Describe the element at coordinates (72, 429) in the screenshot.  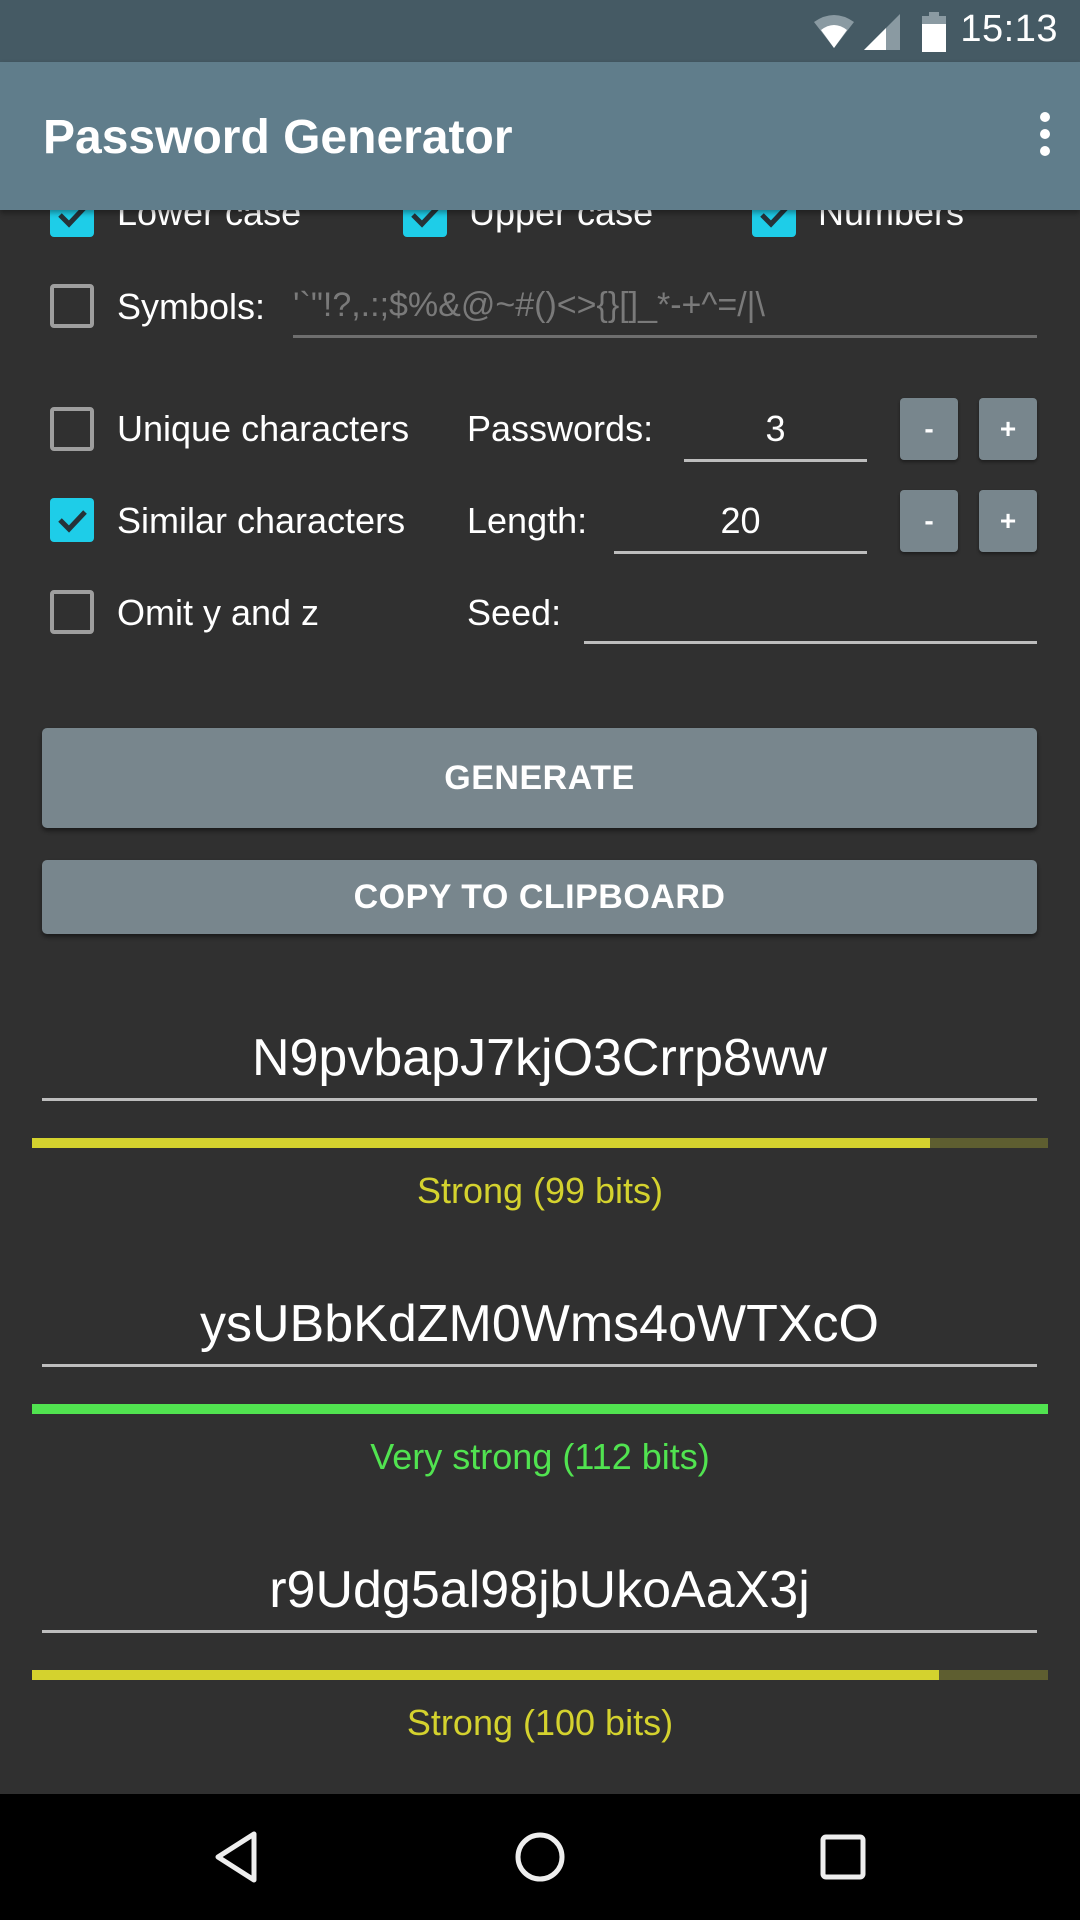
I see `unique-characters-checkbox` at that location.